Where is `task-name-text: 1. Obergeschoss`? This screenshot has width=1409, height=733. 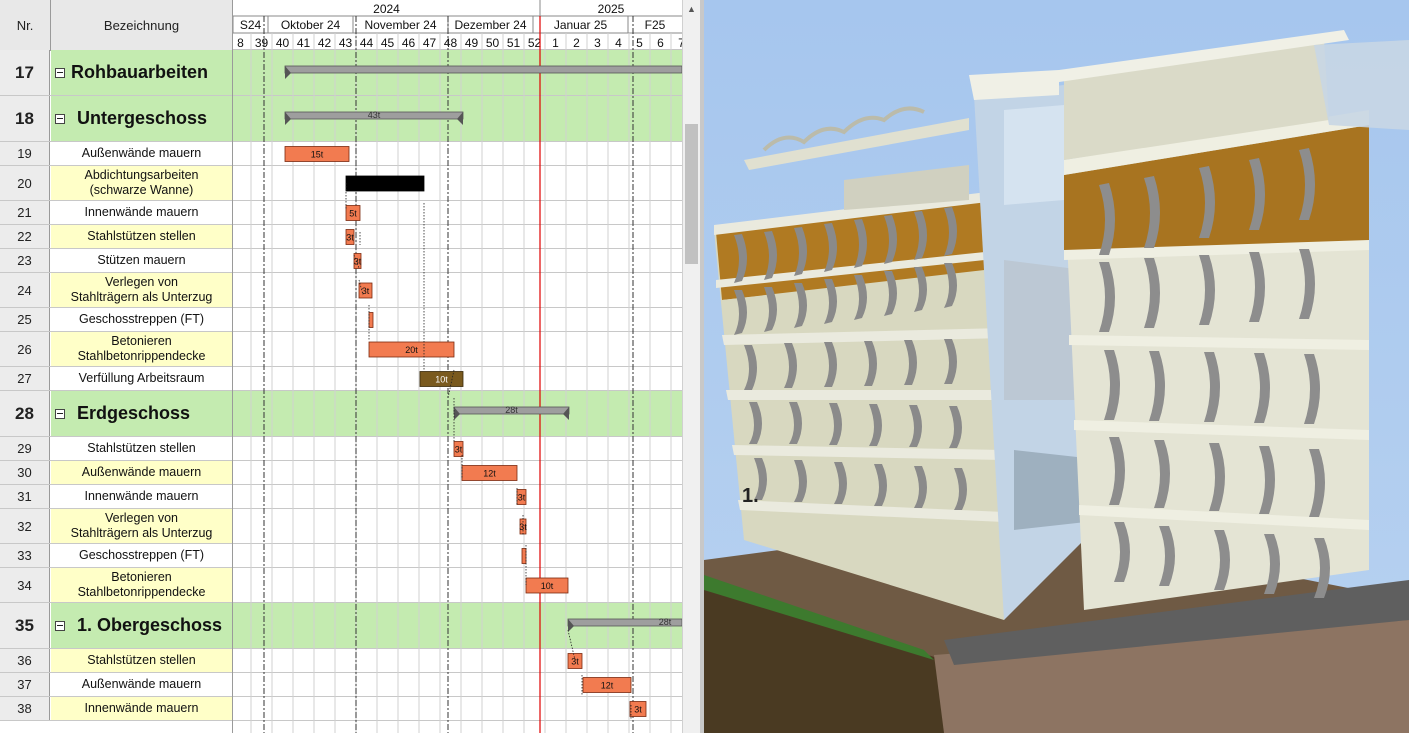 task-name-text: 1. Obergeschoss is located at coordinates (150, 625).